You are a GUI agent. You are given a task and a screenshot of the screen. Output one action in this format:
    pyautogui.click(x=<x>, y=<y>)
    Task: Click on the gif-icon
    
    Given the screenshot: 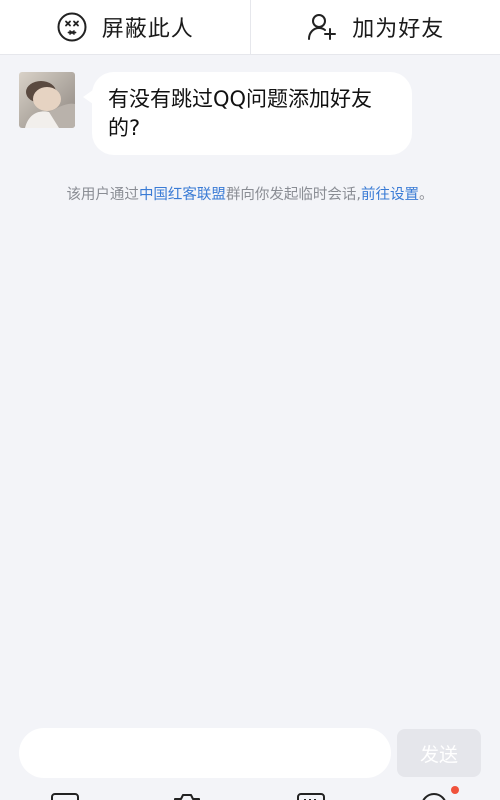 What is the action you would take?
    pyautogui.click(x=311, y=796)
    